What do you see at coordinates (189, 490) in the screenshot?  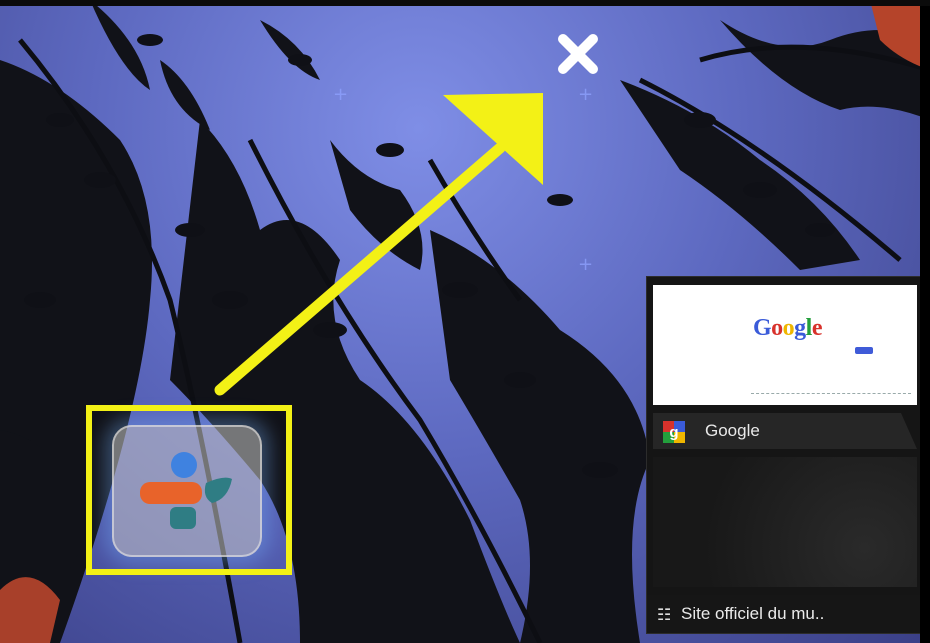 I see `highlight-frame` at bounding box center [189, 490].